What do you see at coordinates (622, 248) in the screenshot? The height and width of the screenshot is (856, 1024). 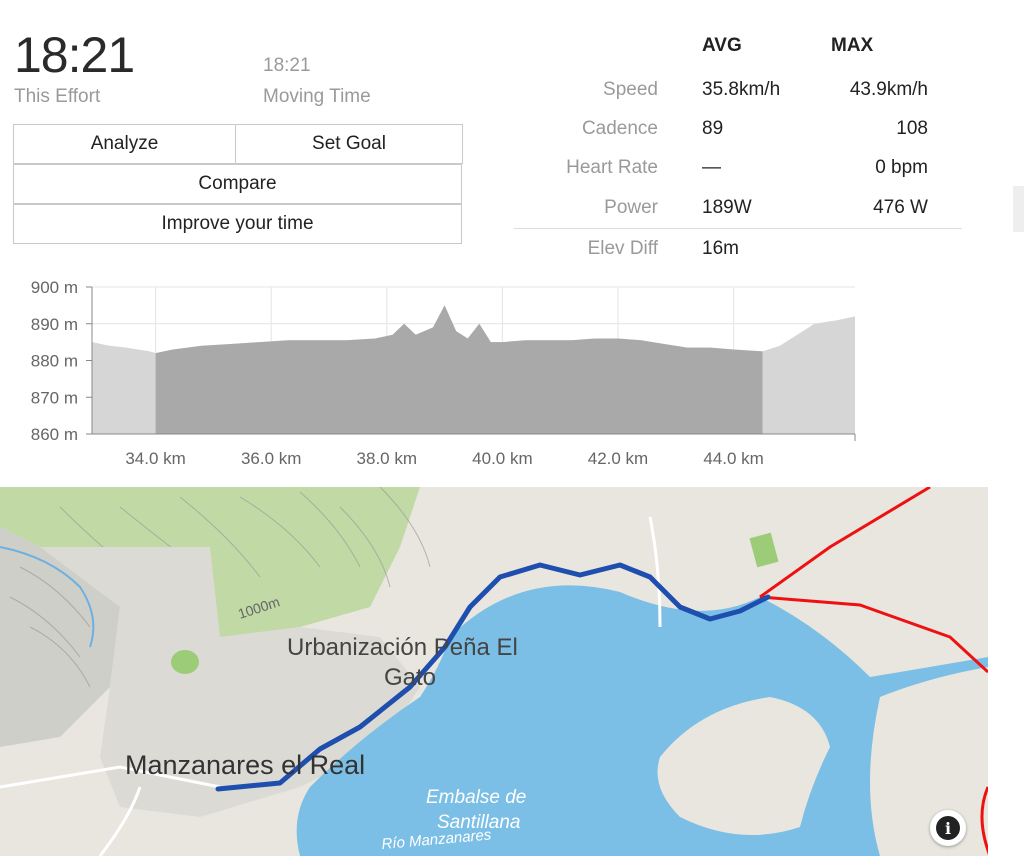 I see `stat-label-elev-diff: Elev Diff` at bounding box center [622, 248].